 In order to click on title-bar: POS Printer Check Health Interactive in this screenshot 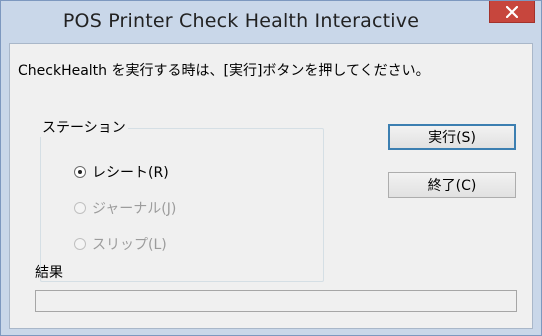, I will do `click(271, 22)`.